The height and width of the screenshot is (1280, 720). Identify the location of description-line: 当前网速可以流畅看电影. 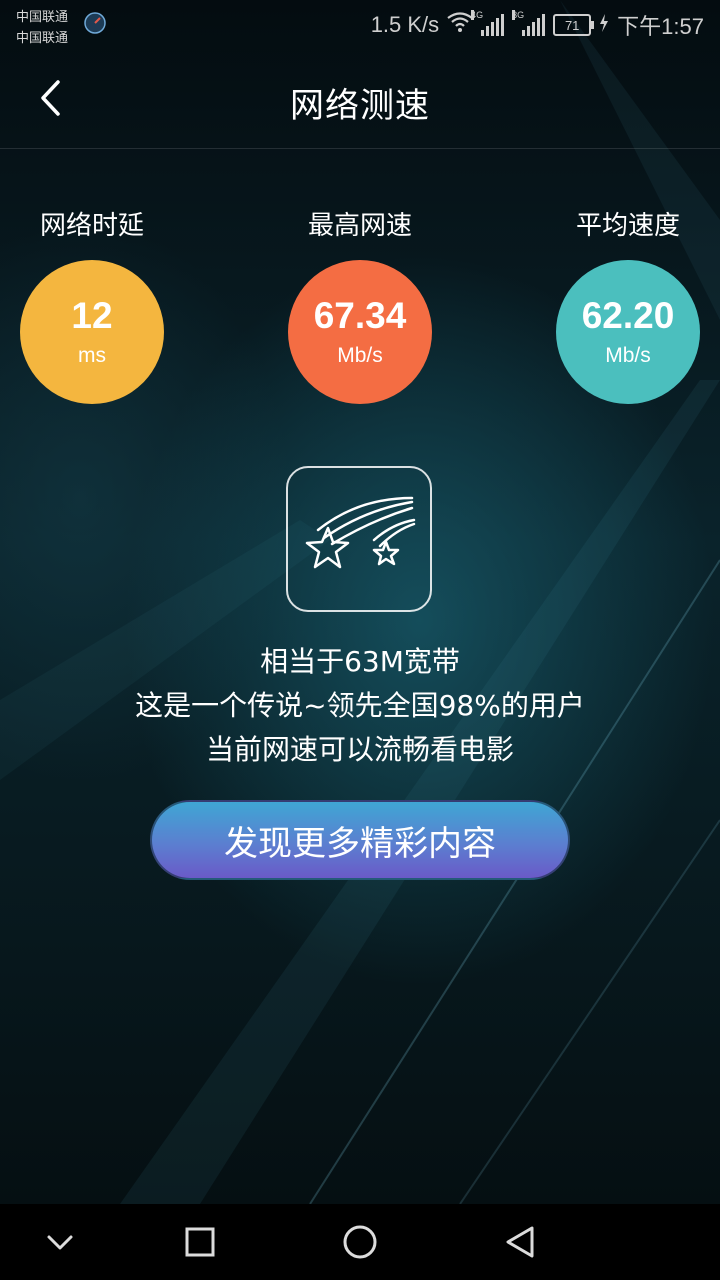
(359, 749).